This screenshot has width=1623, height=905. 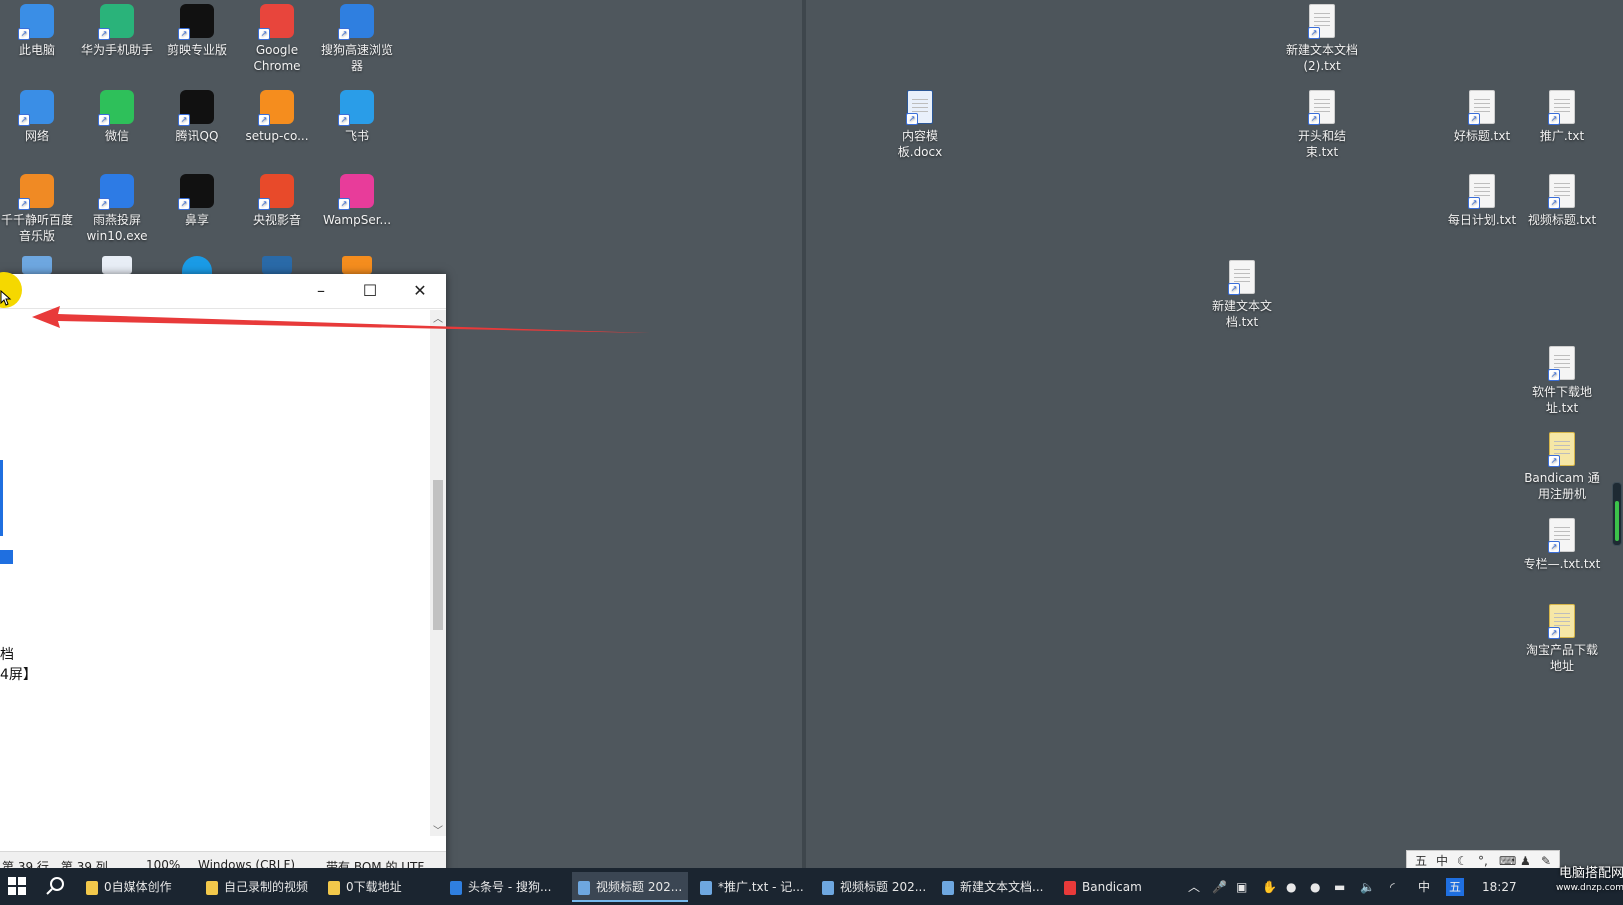 I want to click on desktop-icon: ↗ 好标题.txt, so click(x=1482, y=117).